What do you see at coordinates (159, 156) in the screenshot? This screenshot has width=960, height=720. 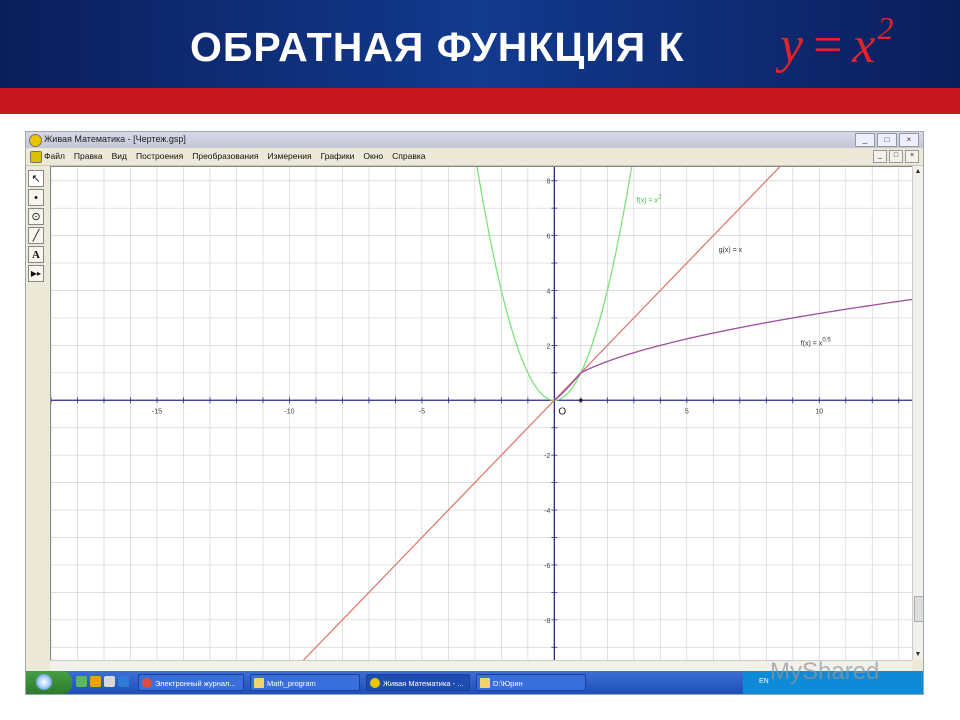 I see `menu-construct: Построения` at bounding box center [159, 156].